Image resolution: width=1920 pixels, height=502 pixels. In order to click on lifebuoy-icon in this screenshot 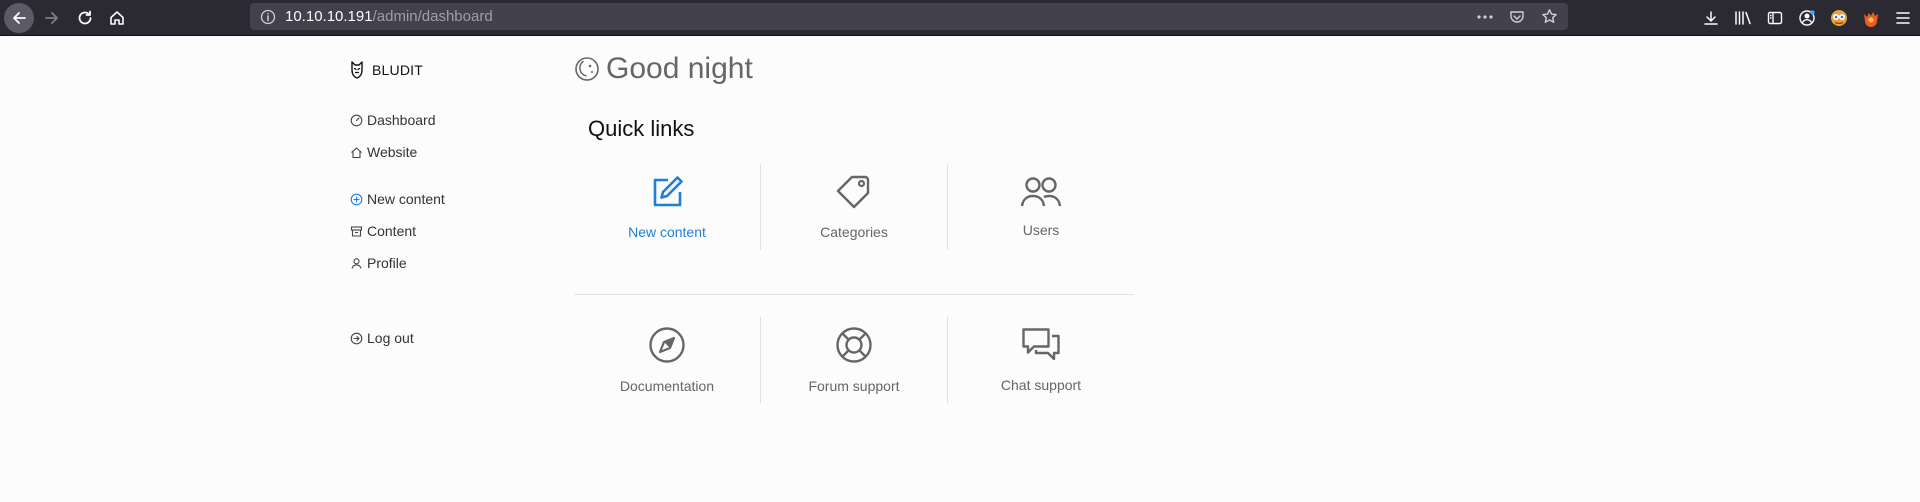, I will do `click(854, 345)`.